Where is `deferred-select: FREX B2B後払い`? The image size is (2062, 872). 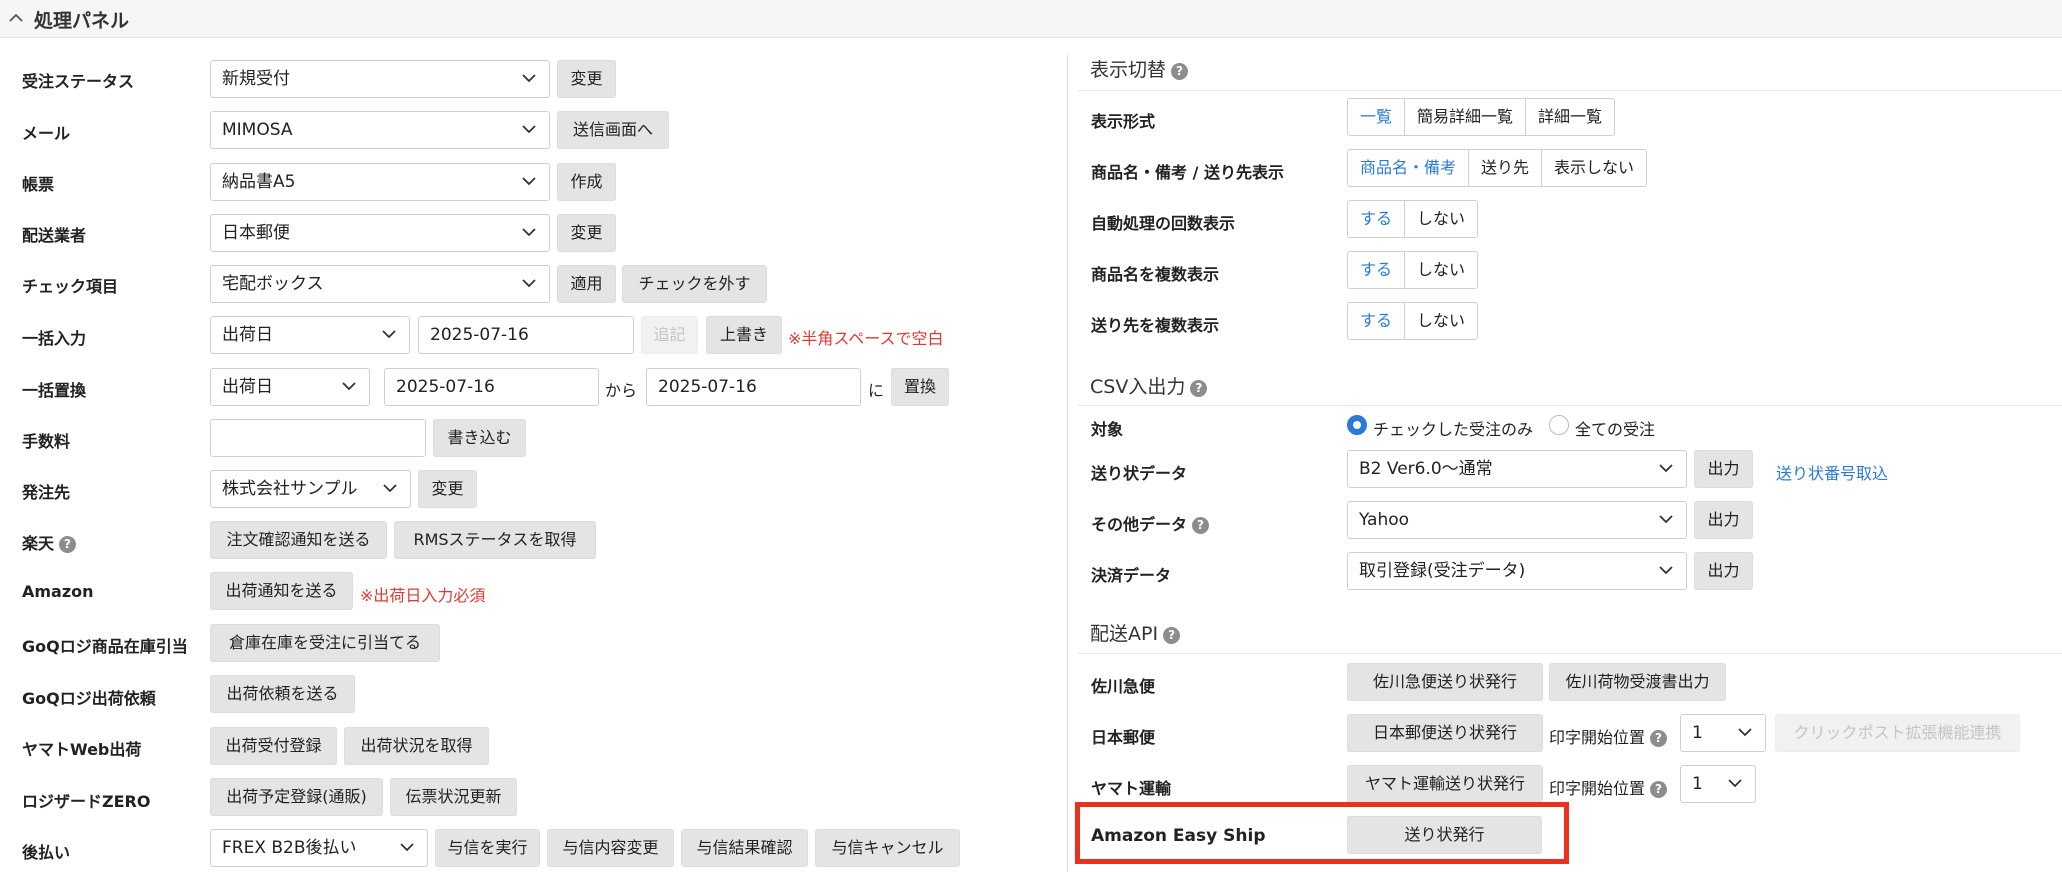
deferred-select: FREX B2B後払い is located at coordinates (319, 848).